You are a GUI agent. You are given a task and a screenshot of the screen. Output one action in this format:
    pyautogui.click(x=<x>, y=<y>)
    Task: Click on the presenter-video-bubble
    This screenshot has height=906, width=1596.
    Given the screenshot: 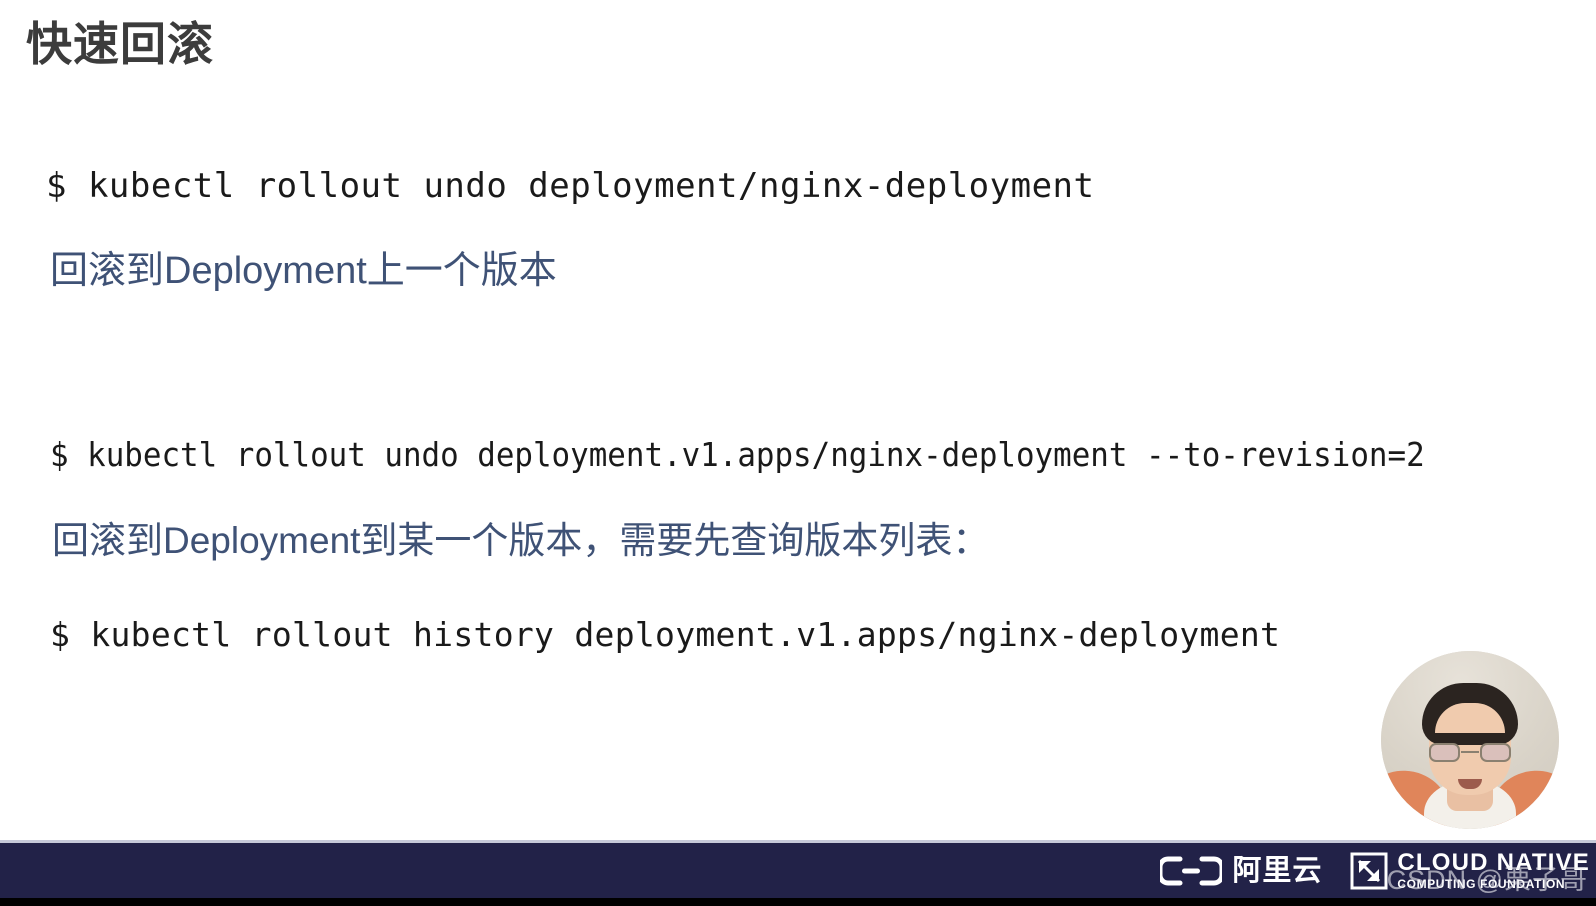 What is the action you would take?
    pyautogui.click(x=1470, y=740)
    